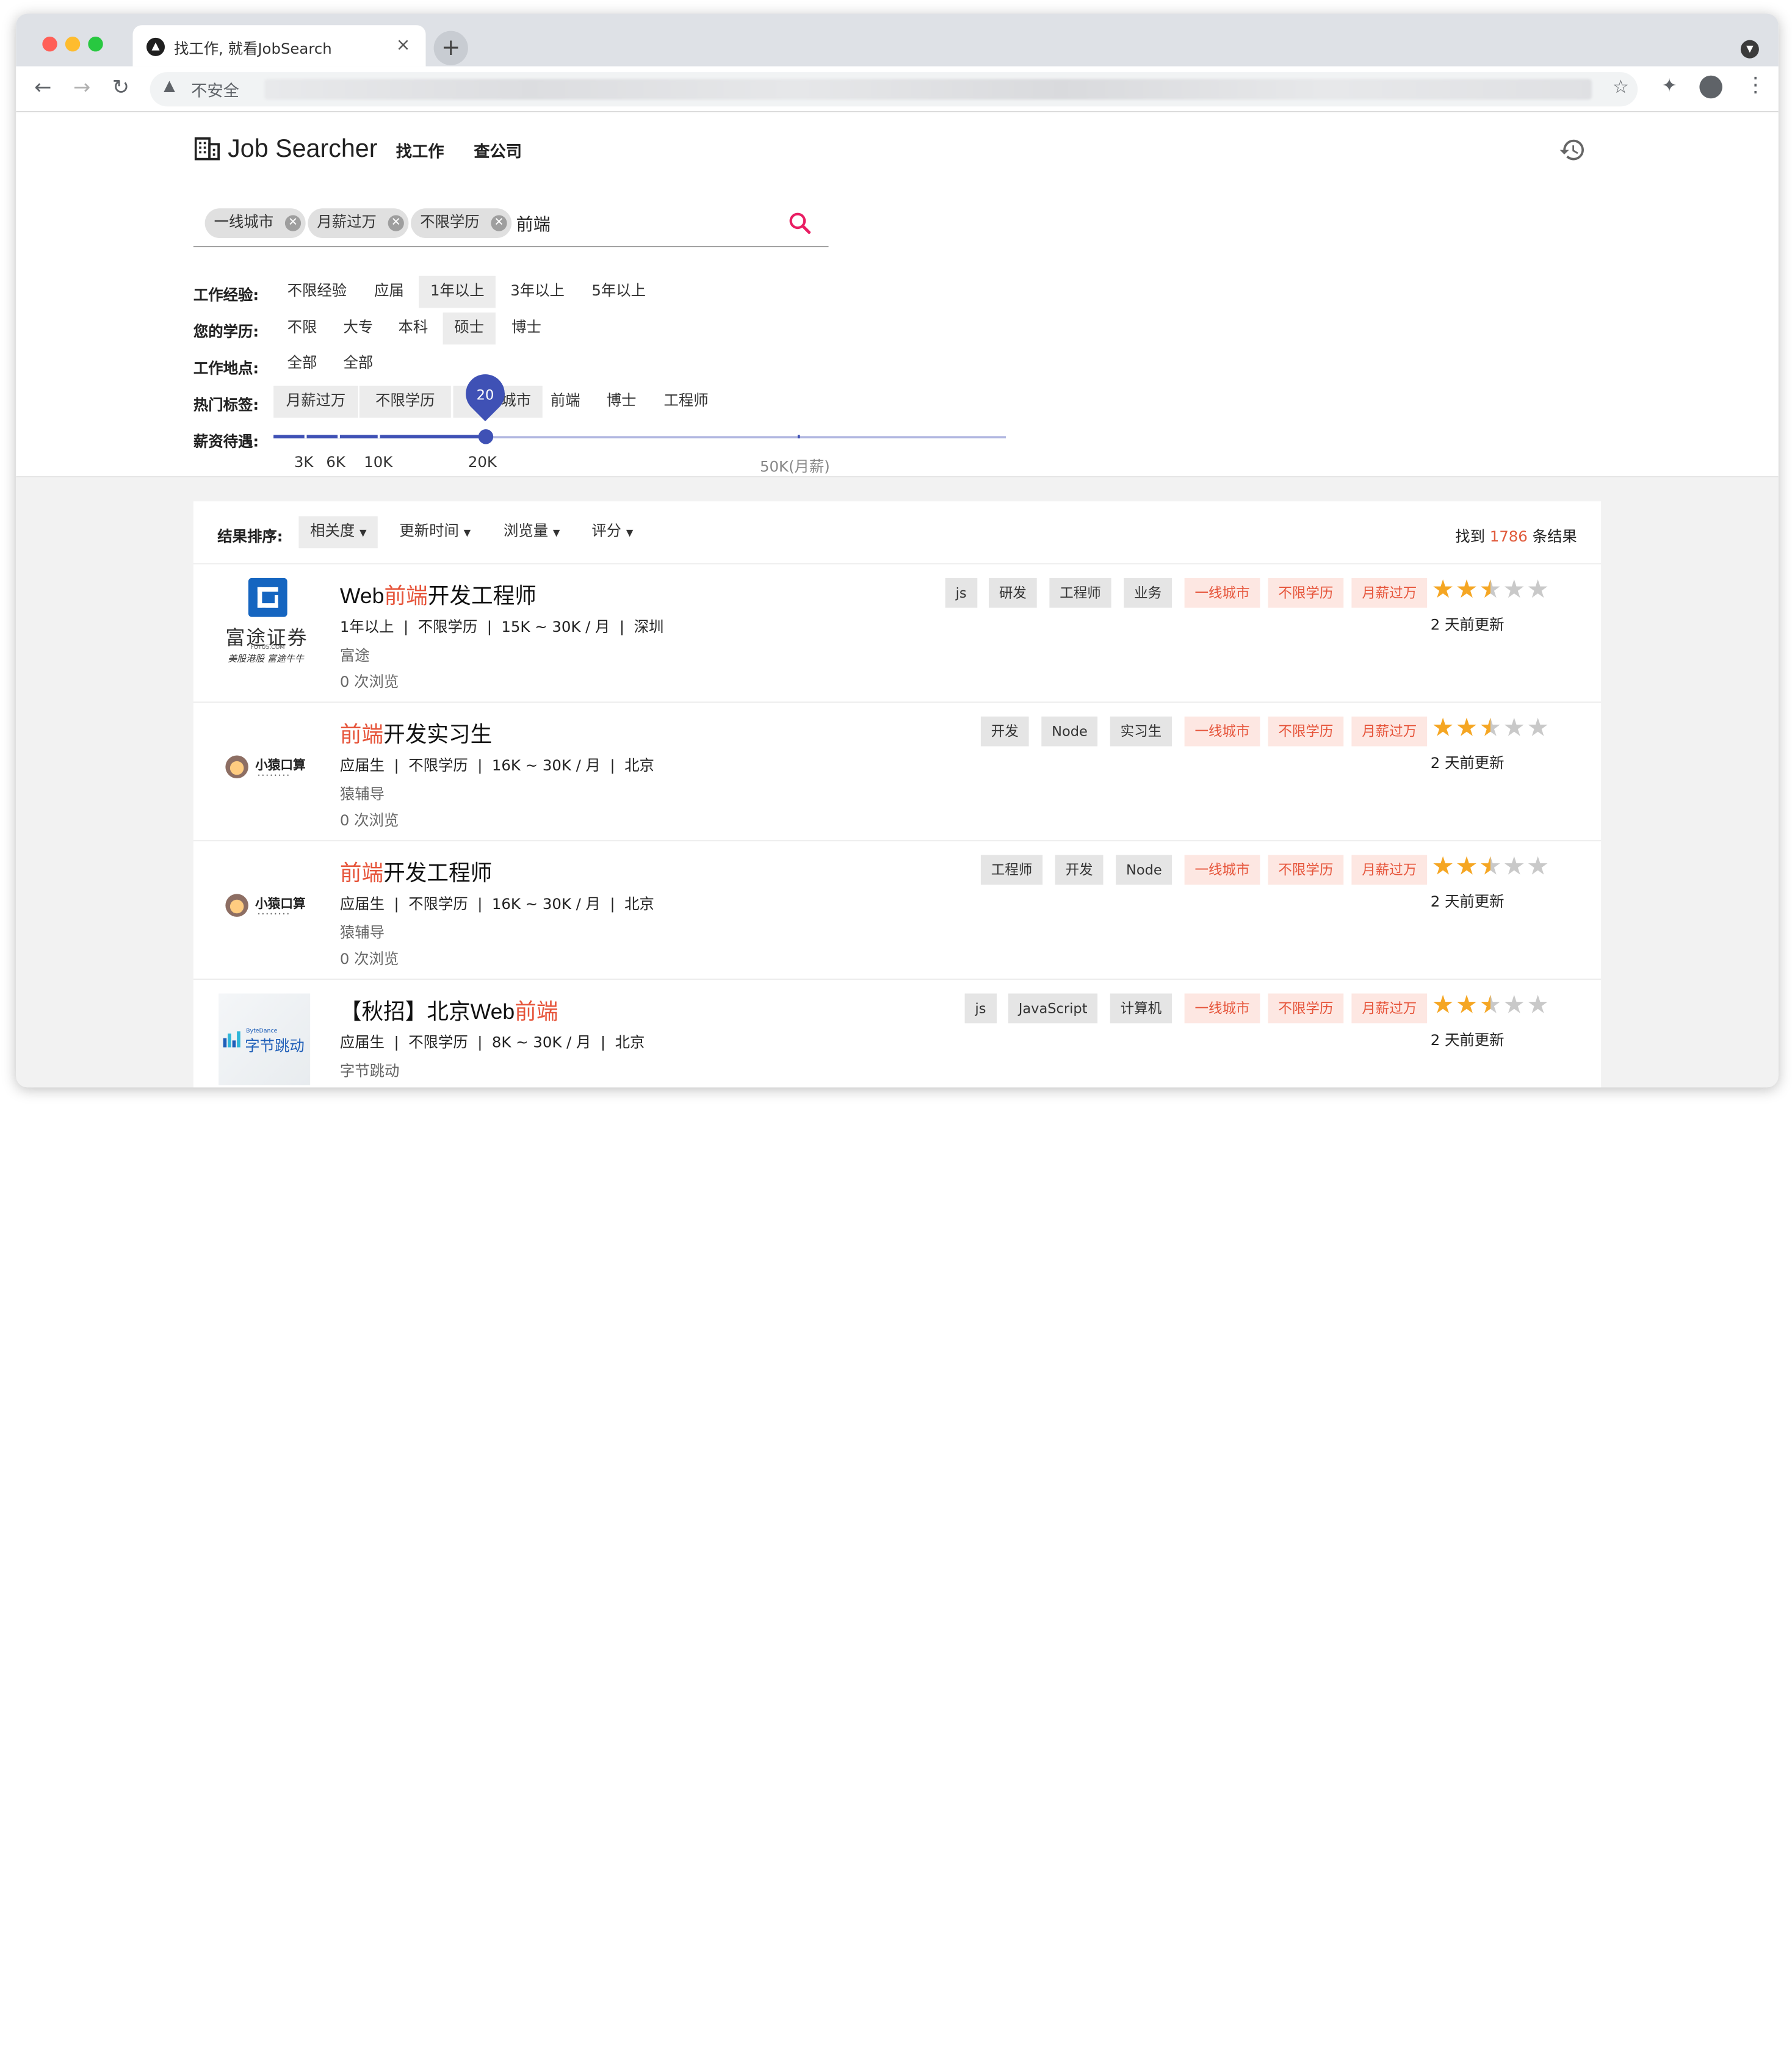 This screenshot has width=1792, height=2067. I want to click on job-title: 前端开发实习生, so click(416, 733).